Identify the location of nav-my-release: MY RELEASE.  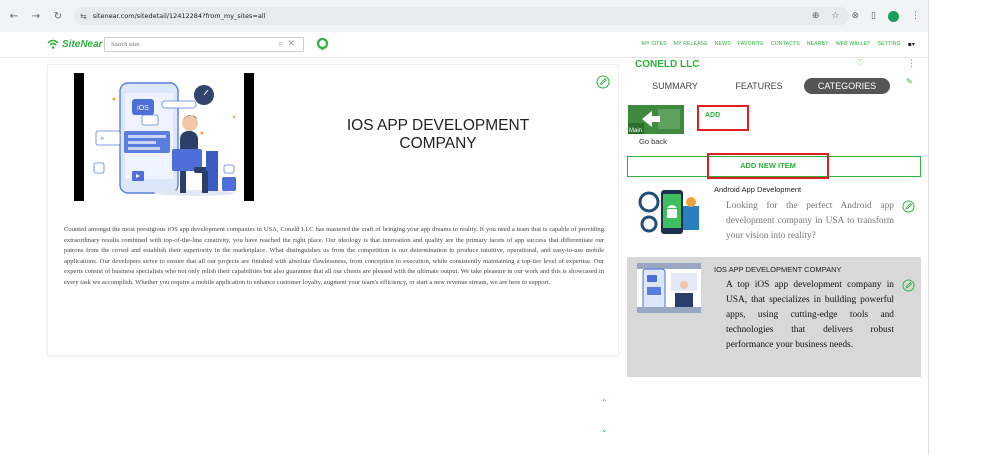
(691, 44).